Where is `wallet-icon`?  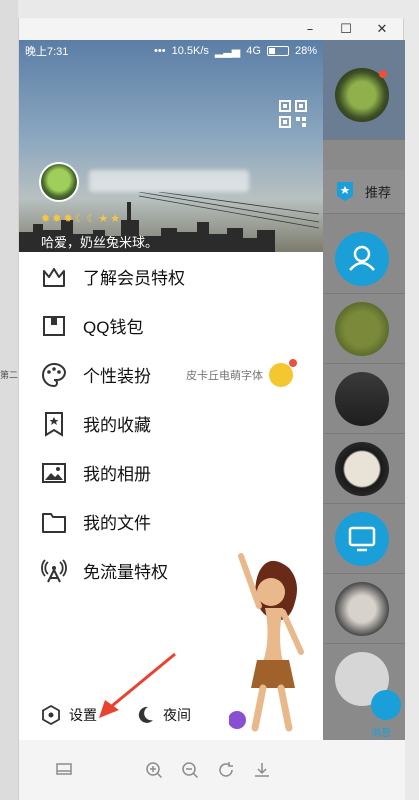 wallet-icon is located at coordinates (54, 326).